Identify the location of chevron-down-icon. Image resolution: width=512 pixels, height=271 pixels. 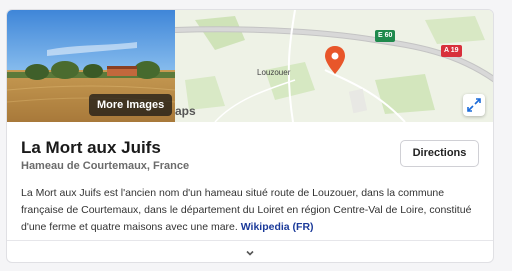
(250, 253).